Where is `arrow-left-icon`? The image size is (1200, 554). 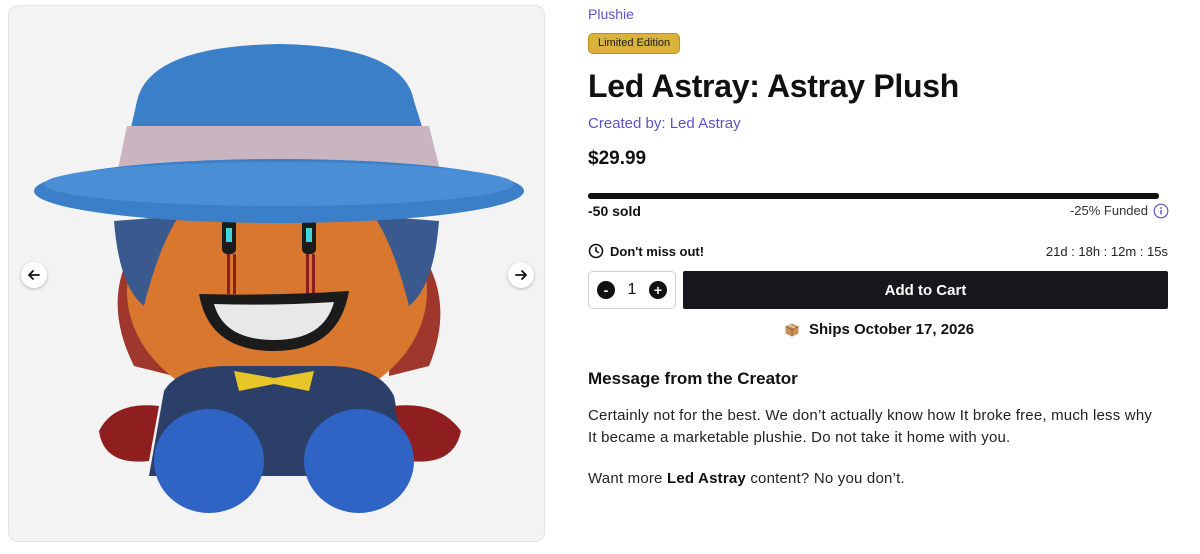
arrow-left-icon is located at coordinates (34, 275).